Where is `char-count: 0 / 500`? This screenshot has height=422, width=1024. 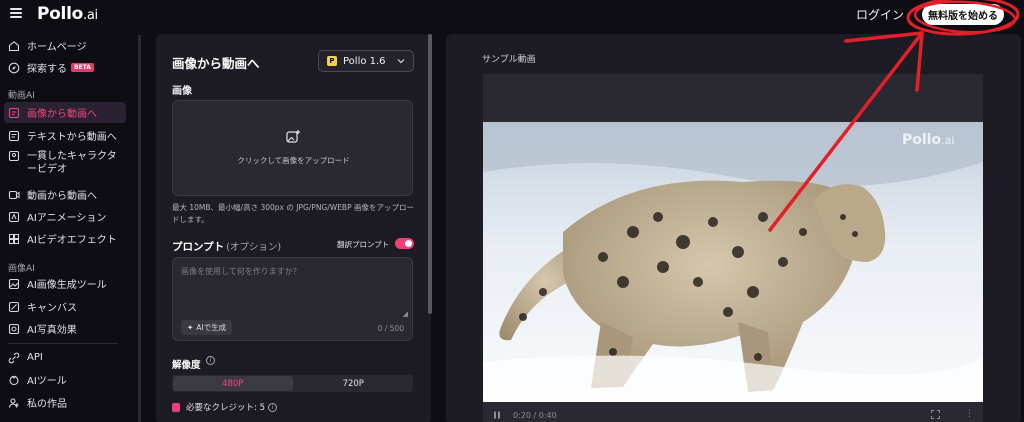
char-count: 0 / 500 is located at coordinates (390, 328).